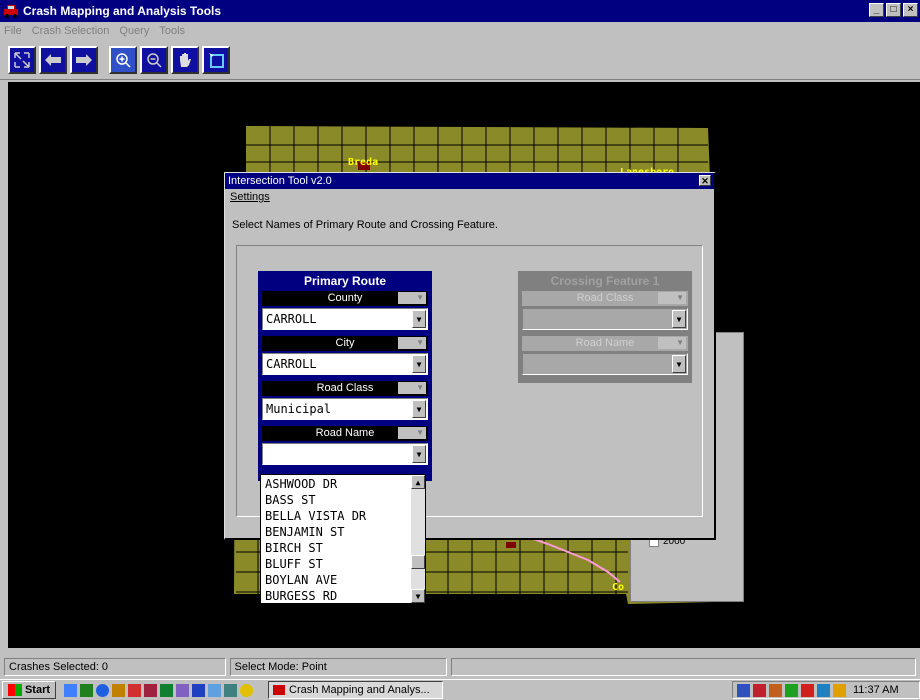 The height and width of the screenshot is (700, 920). I want to click on road-name-label: Road Name, so click(345, 433).